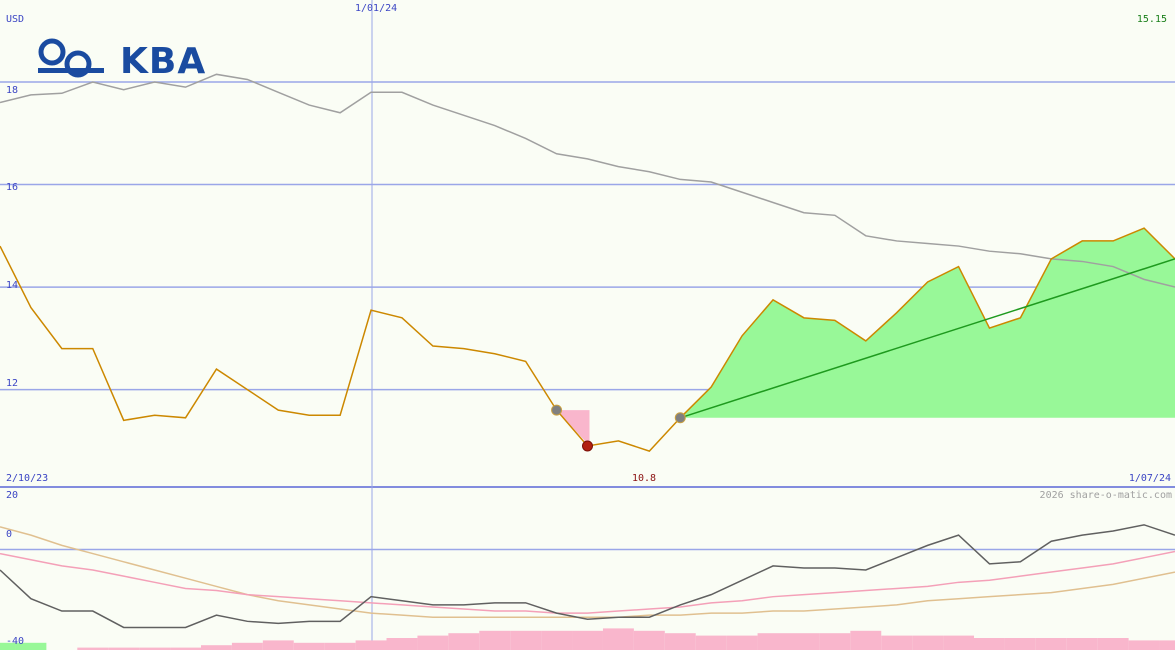 The height and width of the screenshot is (650, 1175). Describe the element at coordinates (163, 61) in the screenshot. I see `logo-text: KBA` at that location.